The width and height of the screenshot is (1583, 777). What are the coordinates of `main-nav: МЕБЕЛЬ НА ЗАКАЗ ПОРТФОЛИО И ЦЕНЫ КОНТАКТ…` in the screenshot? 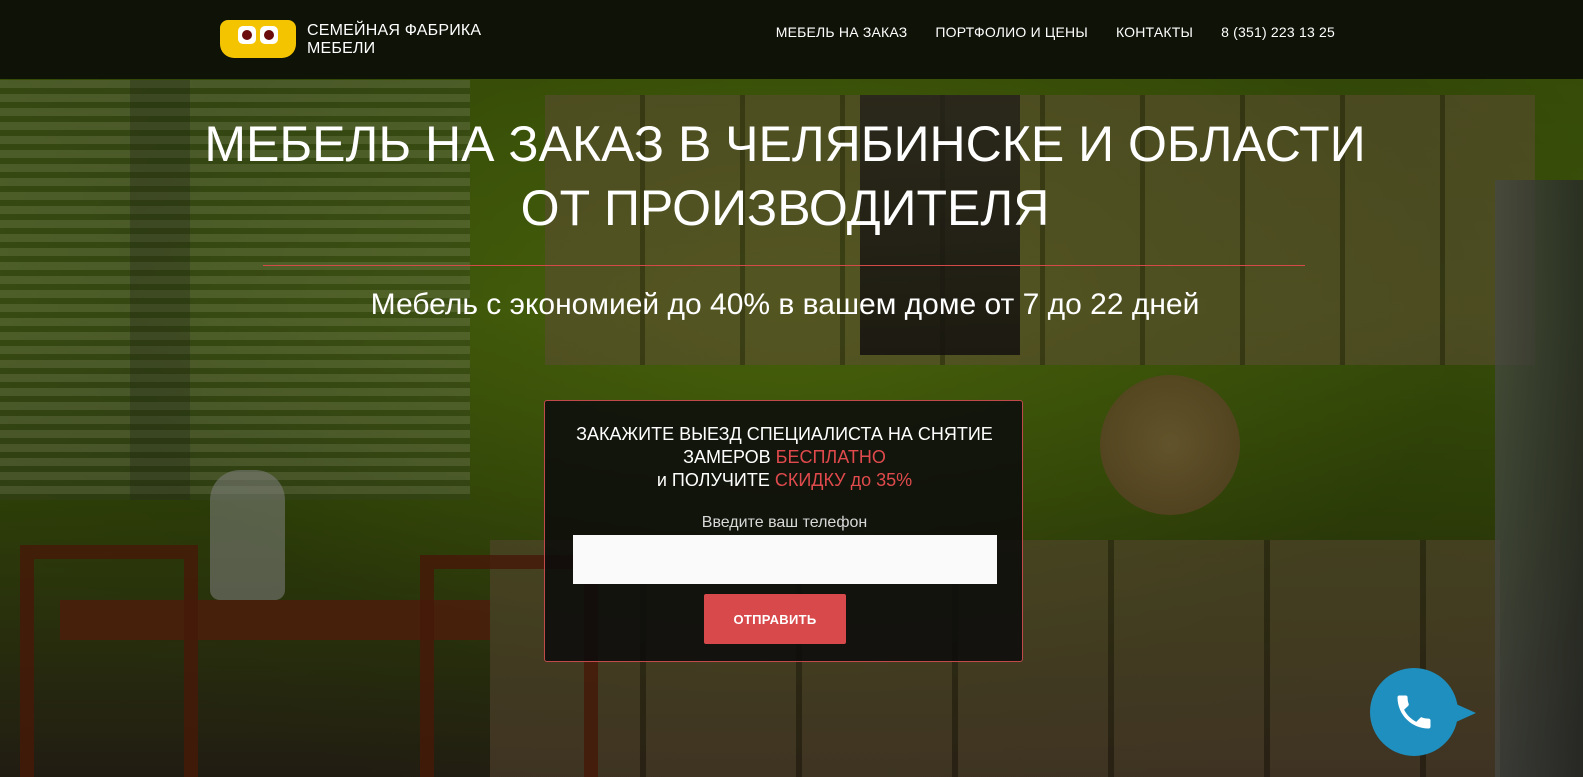 It's located at (1055, 32).